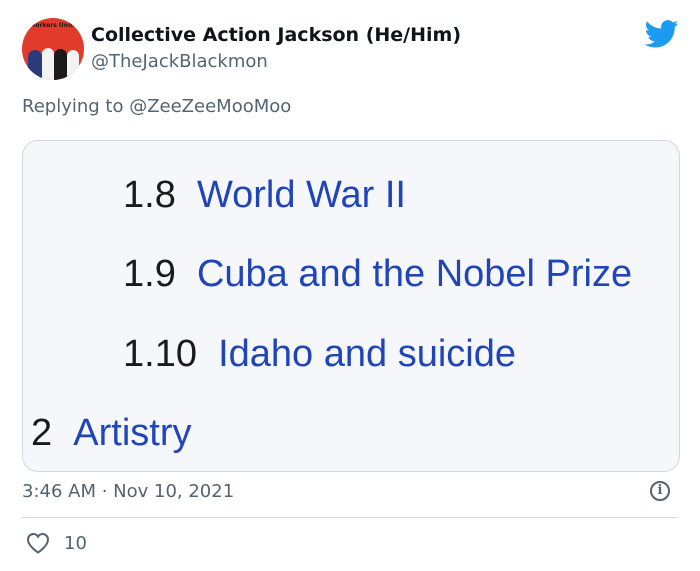  What do you see at coordinates (367, 354) in the screenshot?
I see `toc-title: Idaho and suicide` at bounding box center [367, 354].